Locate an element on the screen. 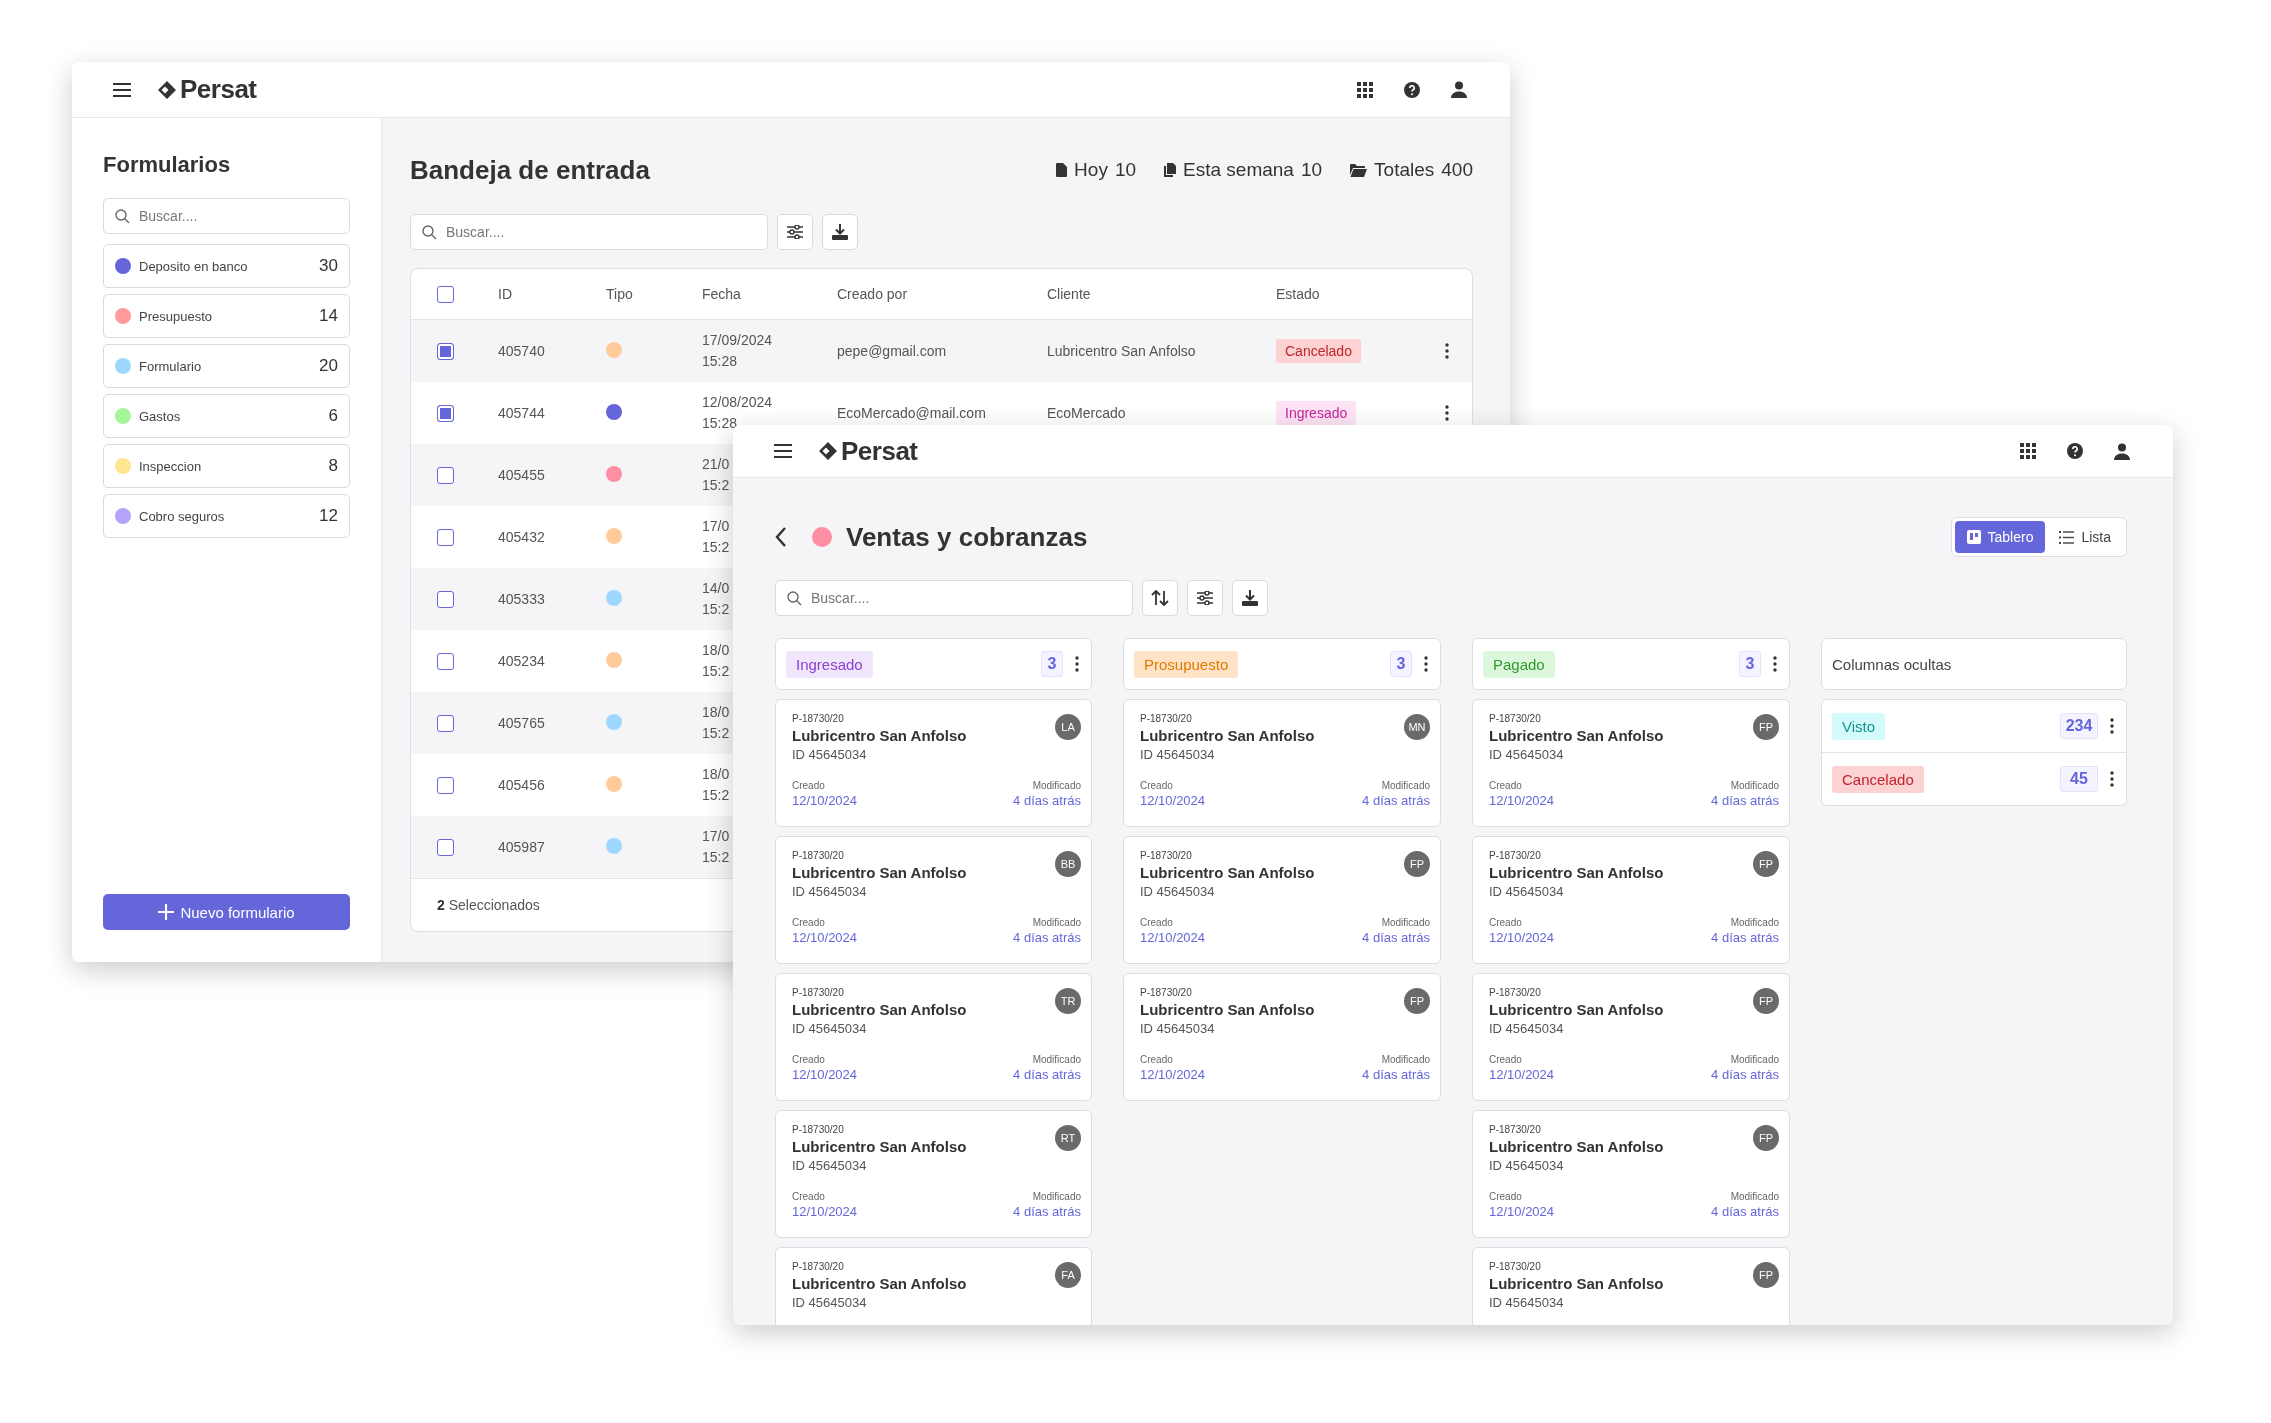 The width and height of the screenshot is (2271, 1423). form-count: 8 is located at coordinates (333, 466).